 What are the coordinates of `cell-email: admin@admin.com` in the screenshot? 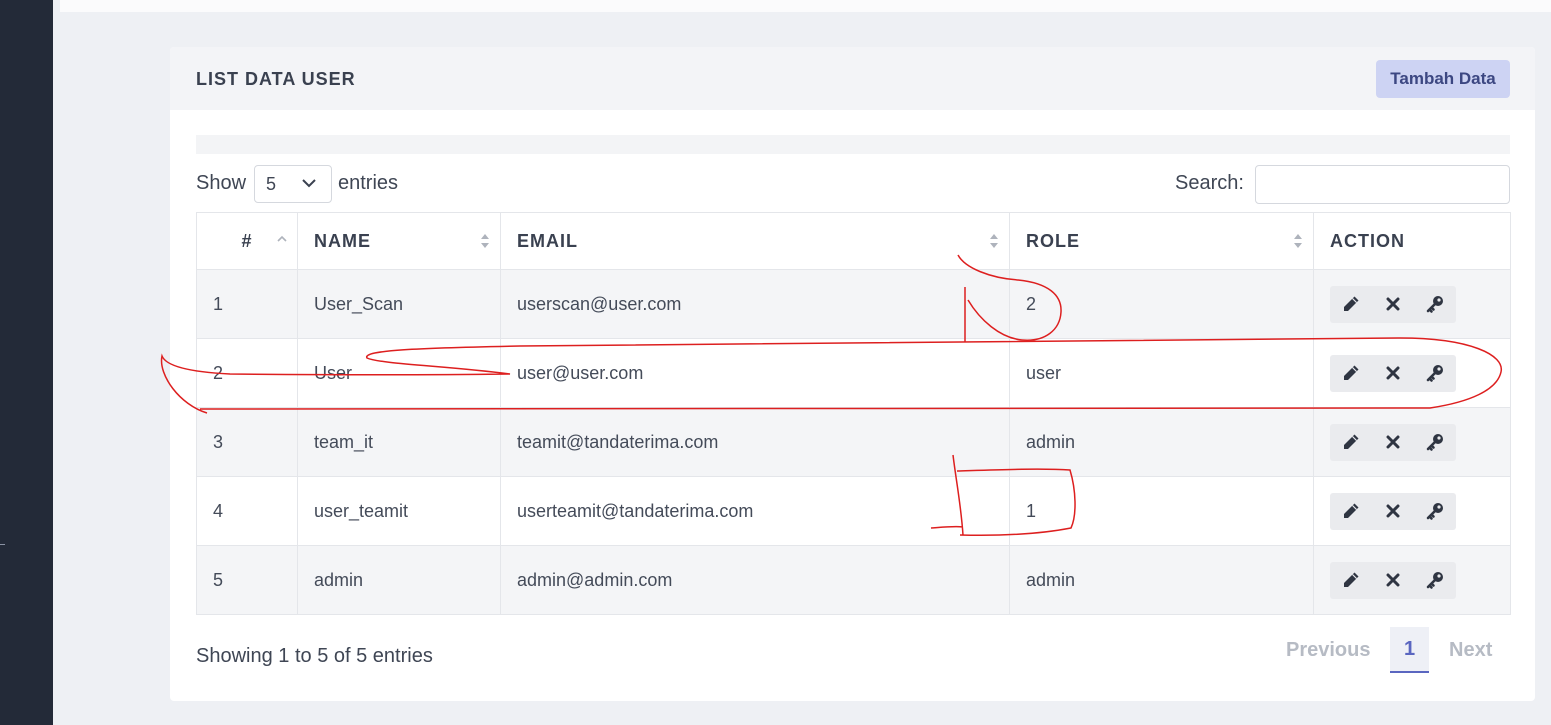 It's located at (755, 580).